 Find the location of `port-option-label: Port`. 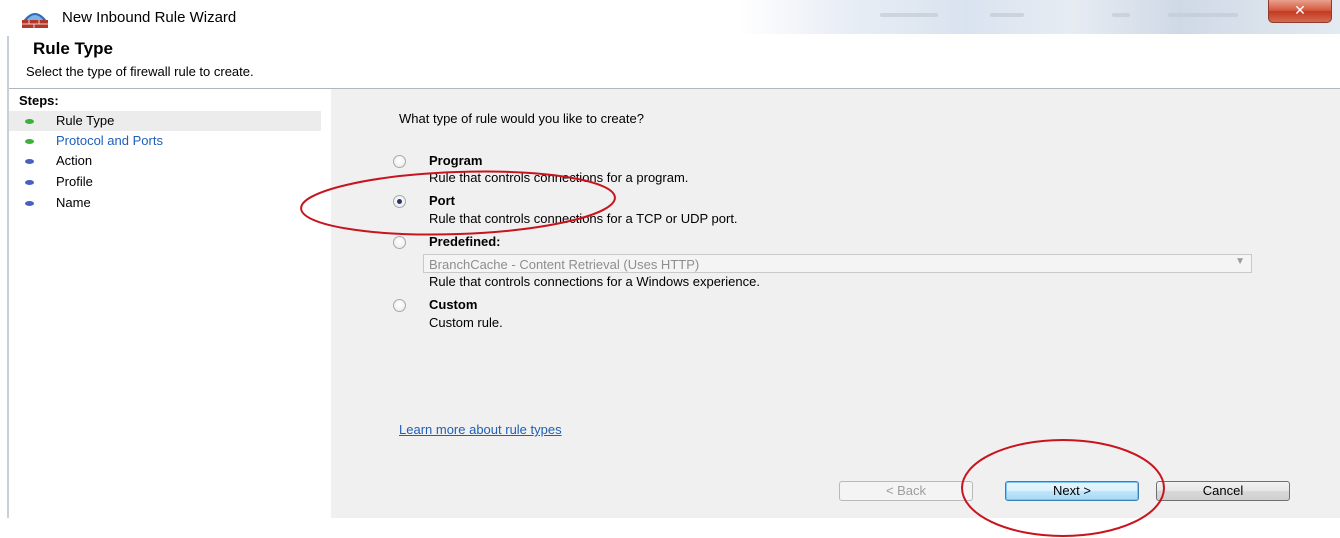

port-option-label: Port is located at coordinates (442, 200).